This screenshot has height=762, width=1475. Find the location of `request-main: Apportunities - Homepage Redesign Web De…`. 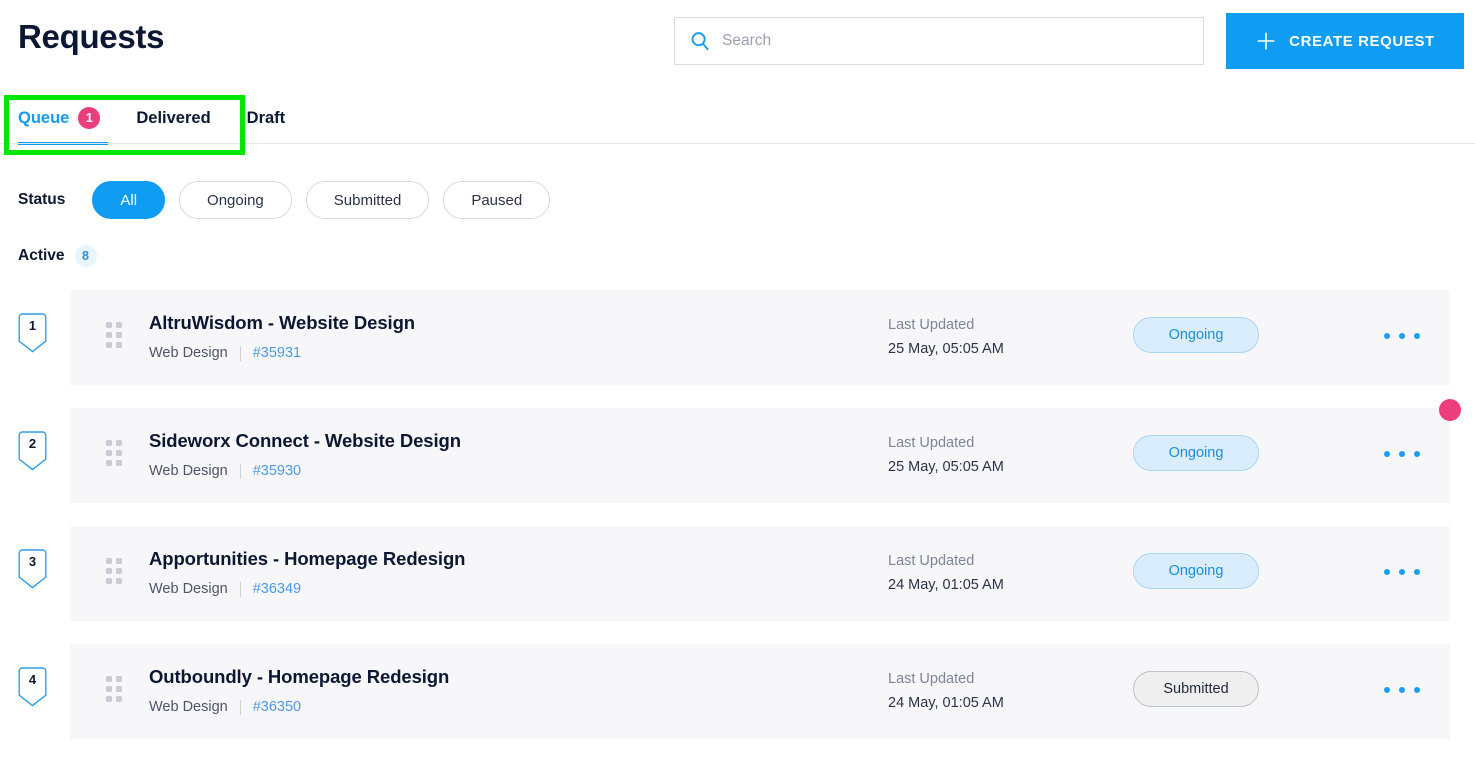

request-main: Apportunities - Homepage Redesign Web De… is located at coordinates (307, 572).